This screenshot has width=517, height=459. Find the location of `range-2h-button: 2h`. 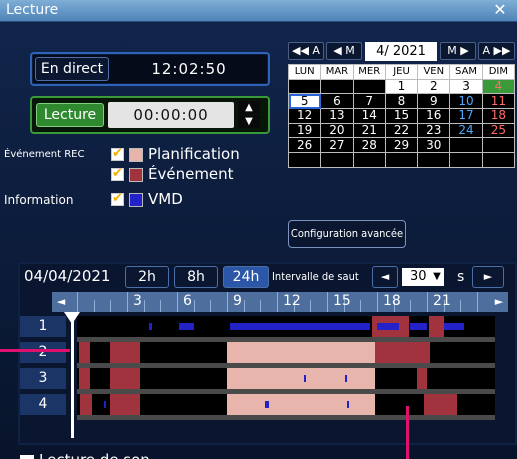

range-2h-button: 2h is located at coordinates (147, 277).